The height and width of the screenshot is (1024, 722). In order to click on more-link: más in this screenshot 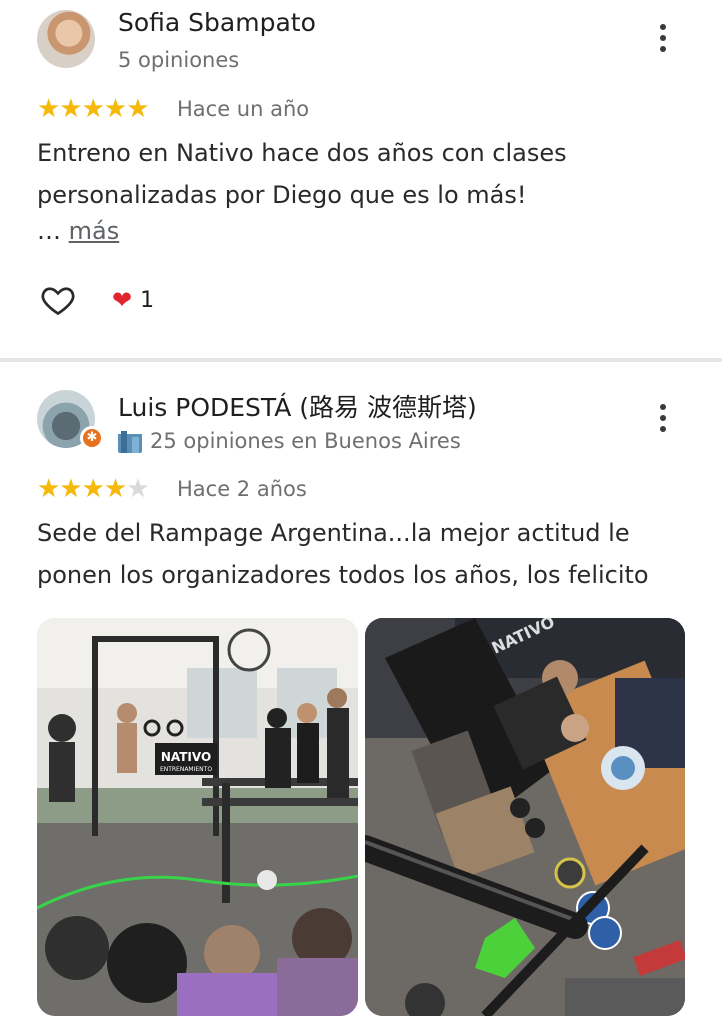, I will do `click(94, 231)`.